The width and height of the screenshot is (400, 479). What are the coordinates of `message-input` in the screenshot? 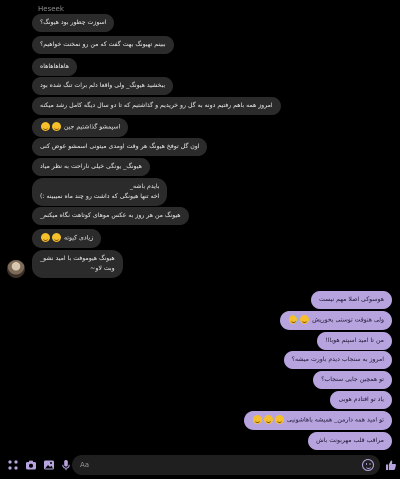 It's located at (215, 465).